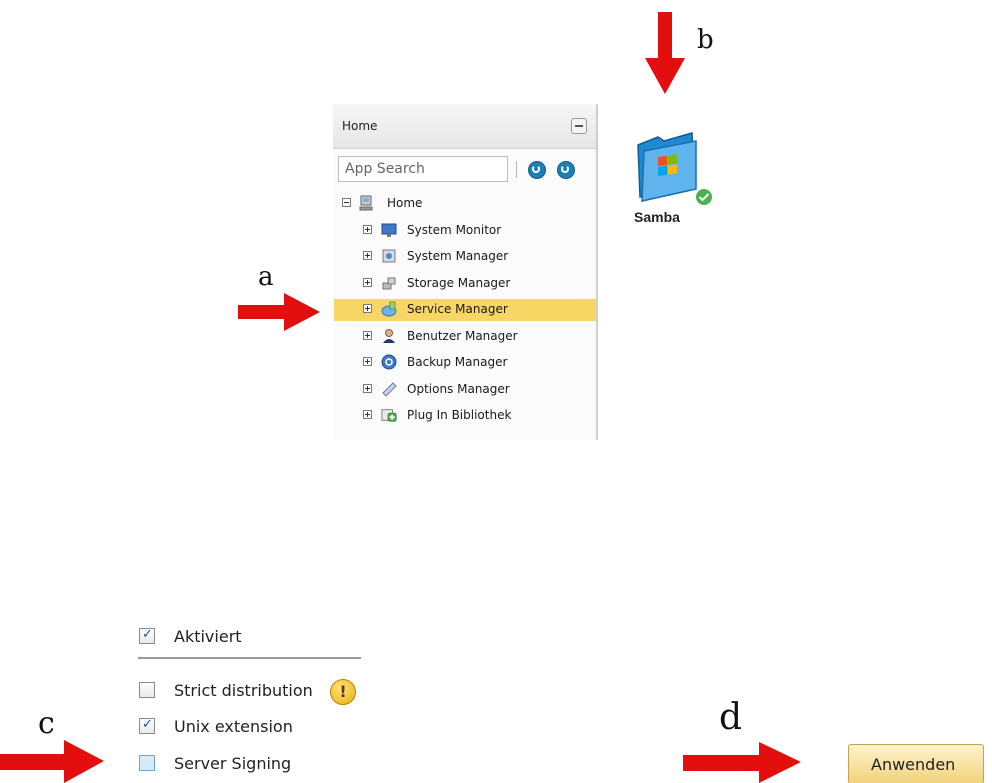 The image size is (992, 783). What do you see at coordinates (366, 203) in the screenshot?
I see `home-computer-icon` at bounding box center [366, 203].